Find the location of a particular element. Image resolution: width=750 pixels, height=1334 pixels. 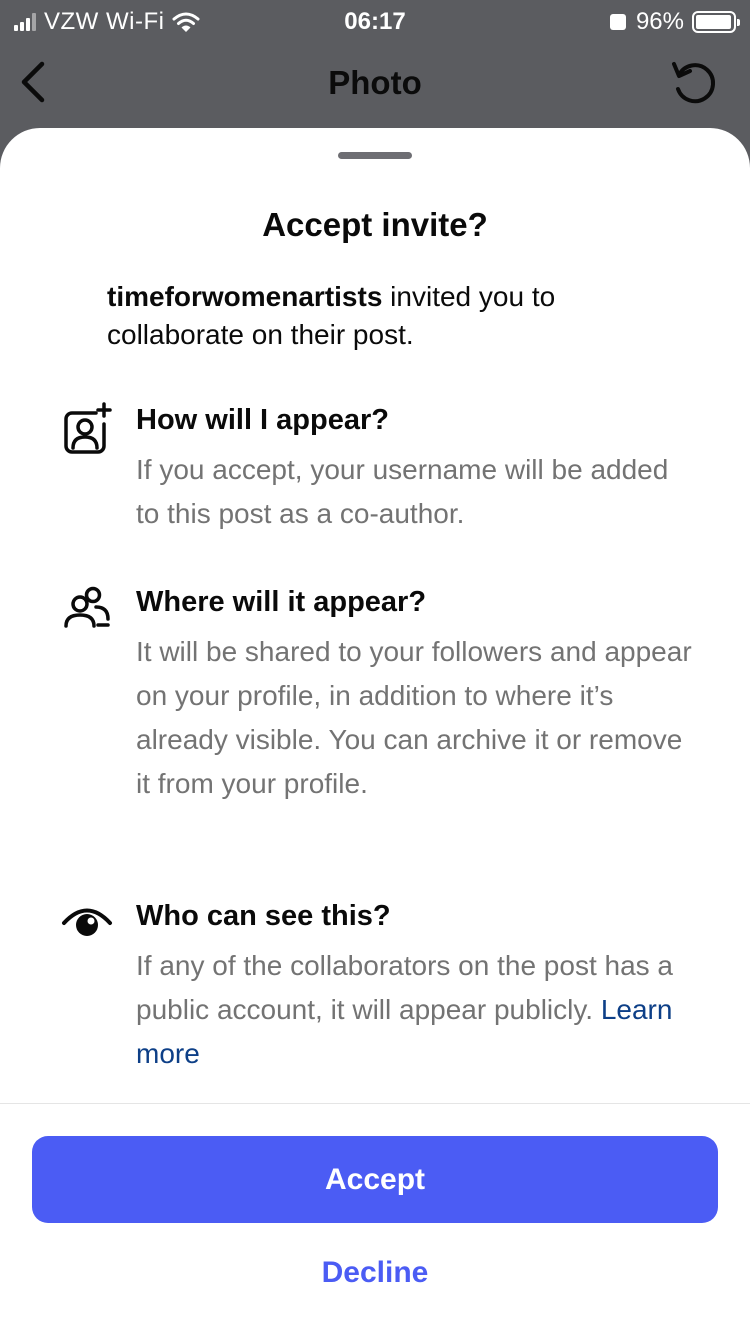

accept-button: Accept is located at coordinates (375, 1179).